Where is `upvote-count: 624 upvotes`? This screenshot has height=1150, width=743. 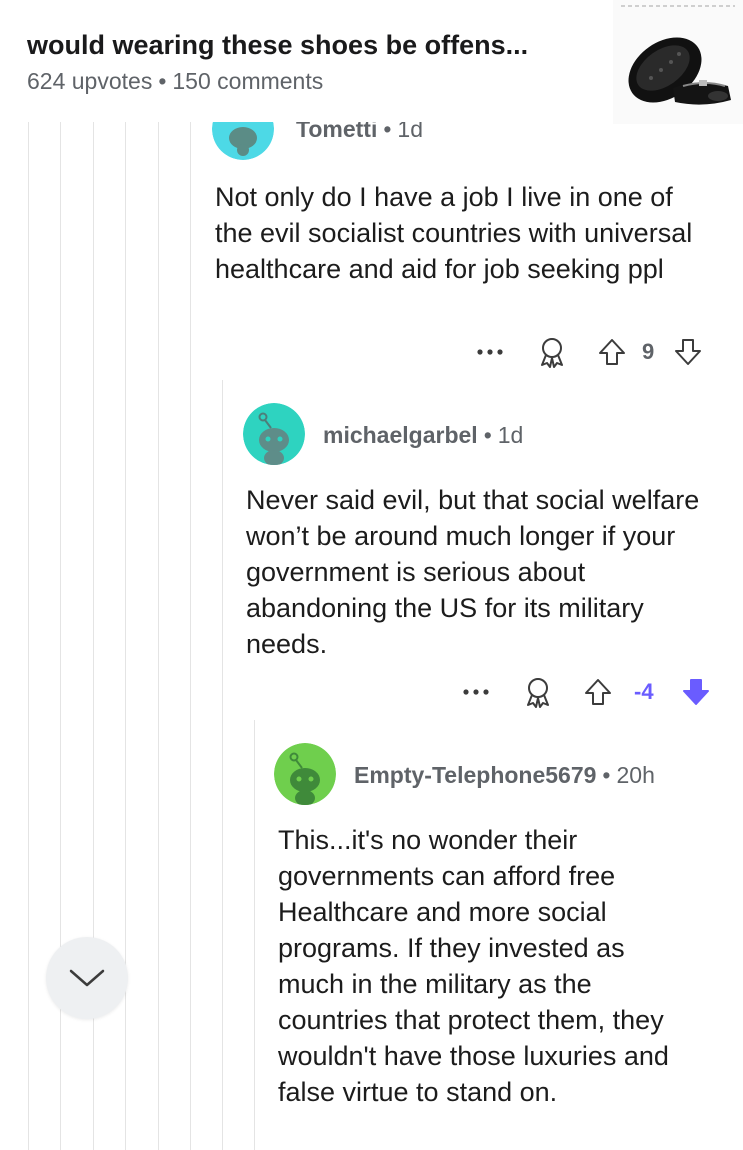 upvote-count: 624 upvotes is located at coordinates (90, 81).